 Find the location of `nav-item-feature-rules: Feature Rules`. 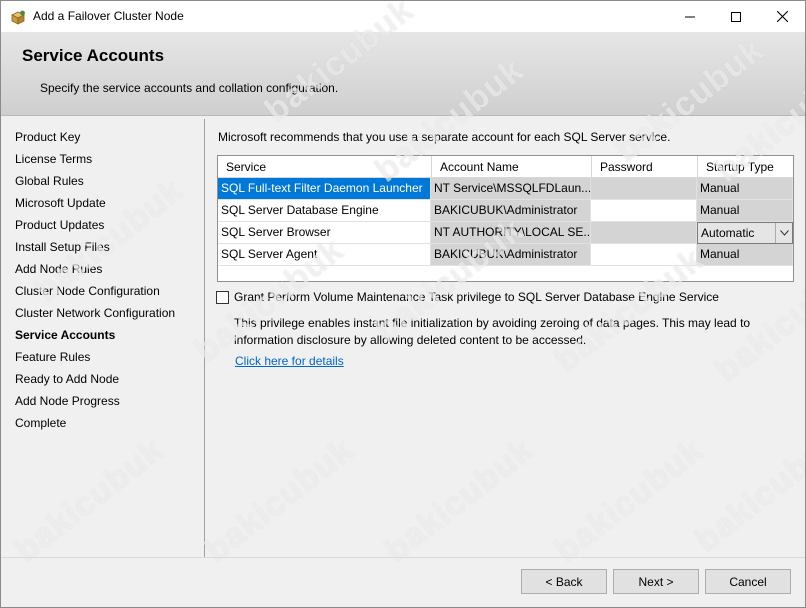

nav-item-feature-rules: Feature Rules is located at coordinates (52, 357).